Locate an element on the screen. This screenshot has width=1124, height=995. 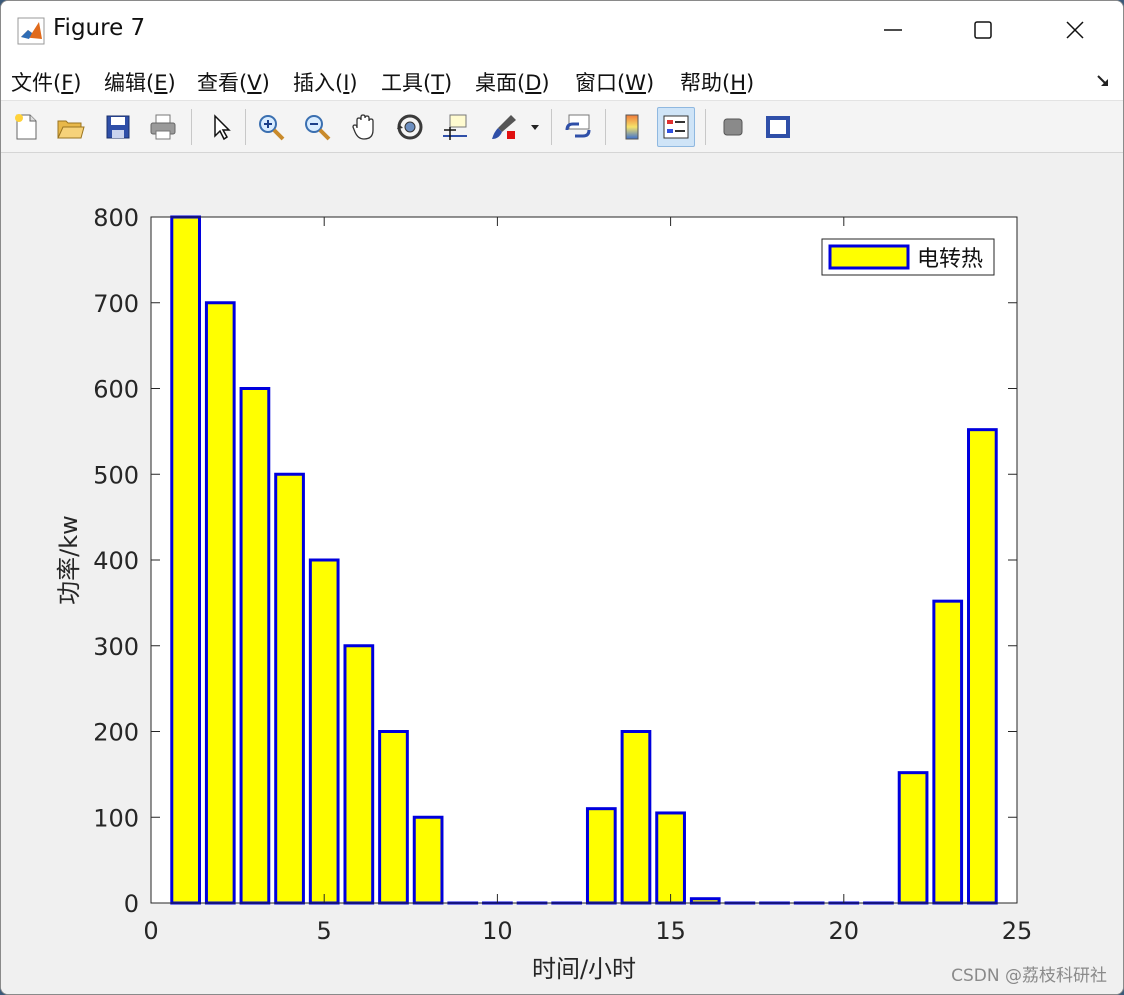
menu-file: 文件(F) is located at coordinates (46, 82).